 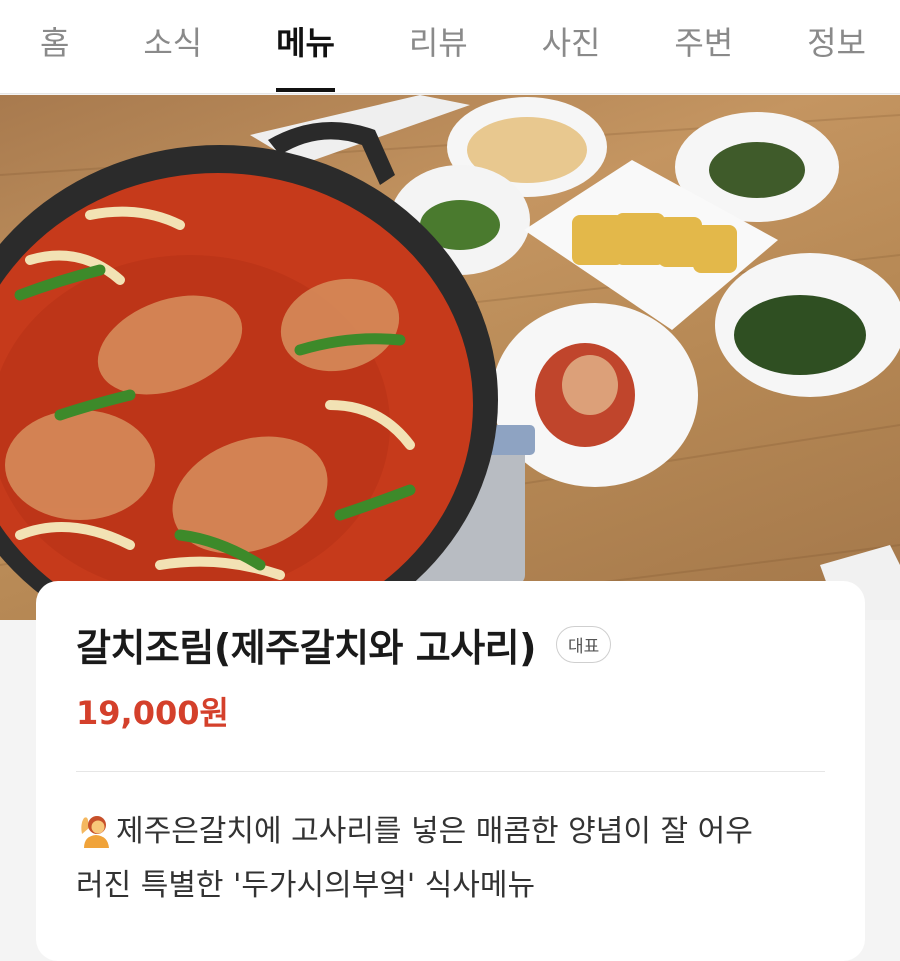 I want to click on menu-title-row: 갈치조림(제주갈치와 고사리) 대표, so click(x=450, y=644).